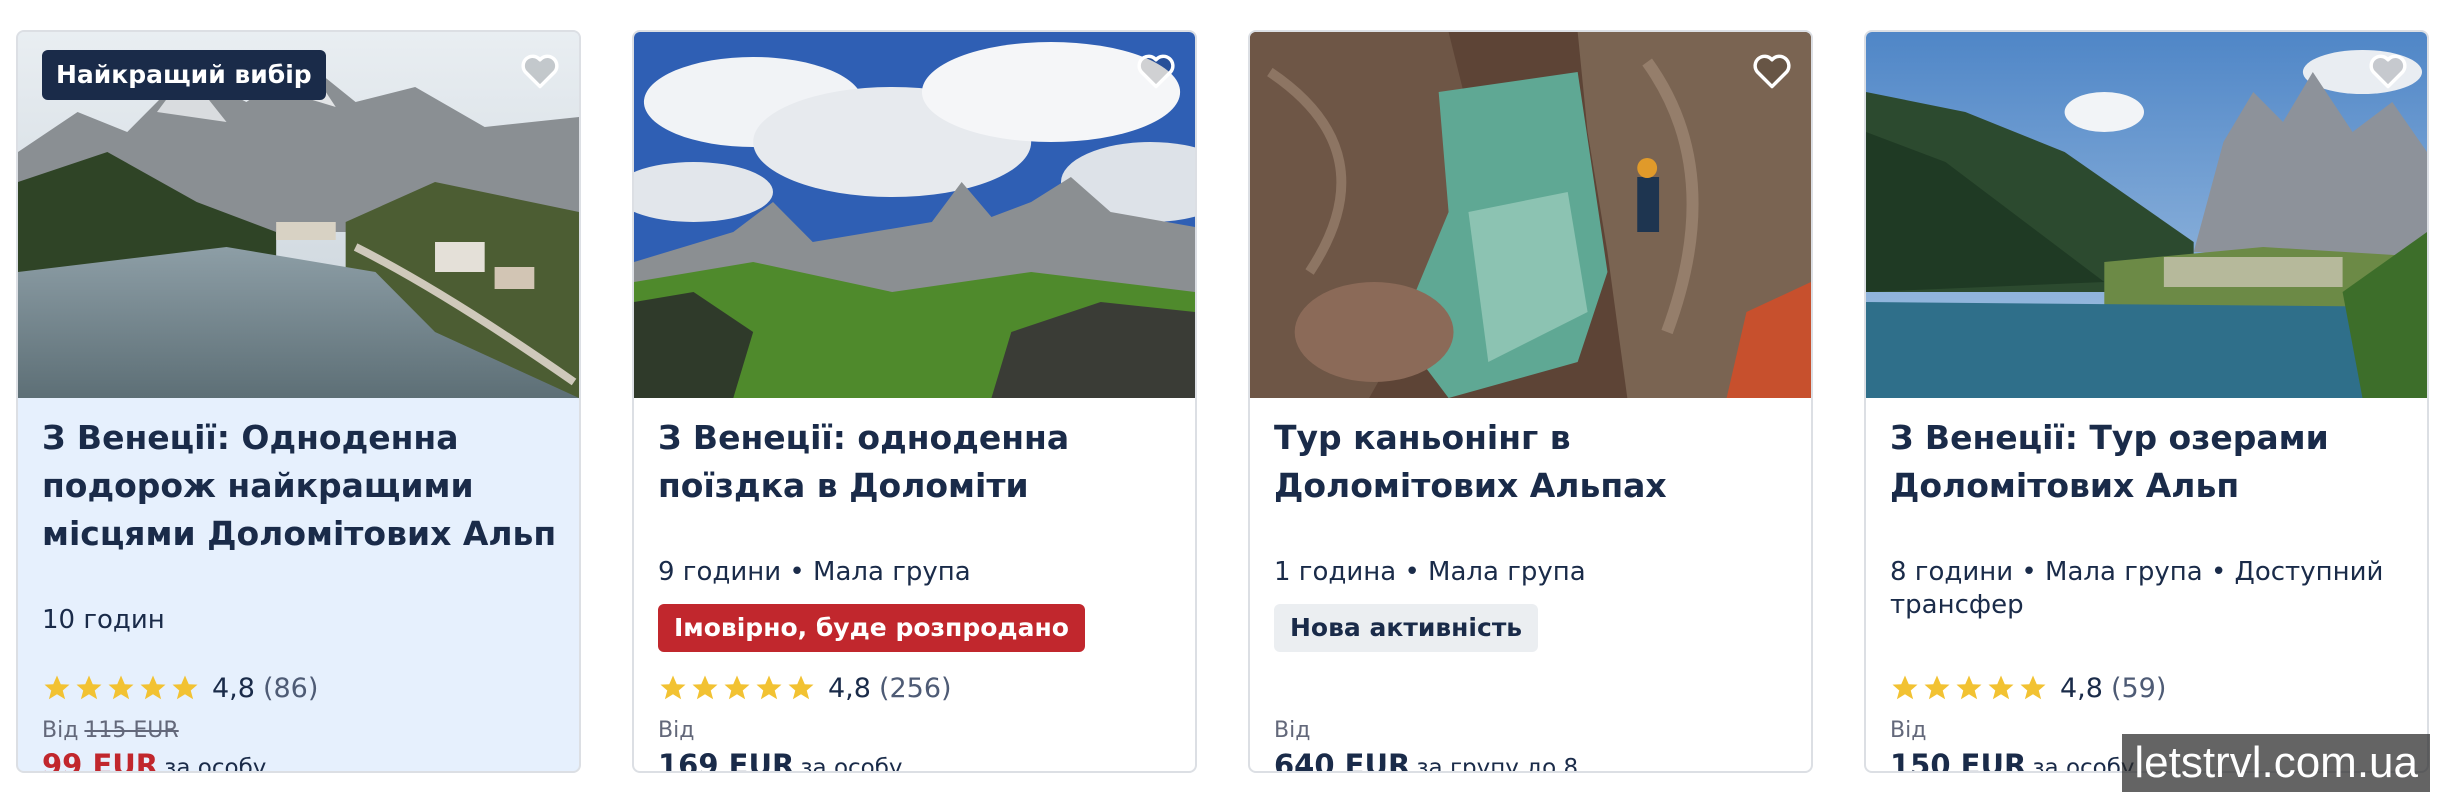  What do you see at coordinates (2138, 688) in the screenshot?
I see `review-count: (59)` at bounding box center [2138, 688].